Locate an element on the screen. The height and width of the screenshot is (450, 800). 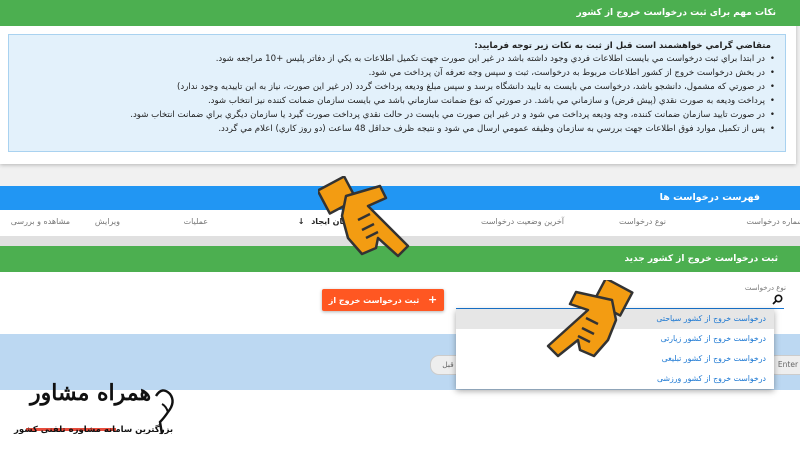
option-sports: درخواست خروج از کشور ورزشی is located at coordinates (615, 379).